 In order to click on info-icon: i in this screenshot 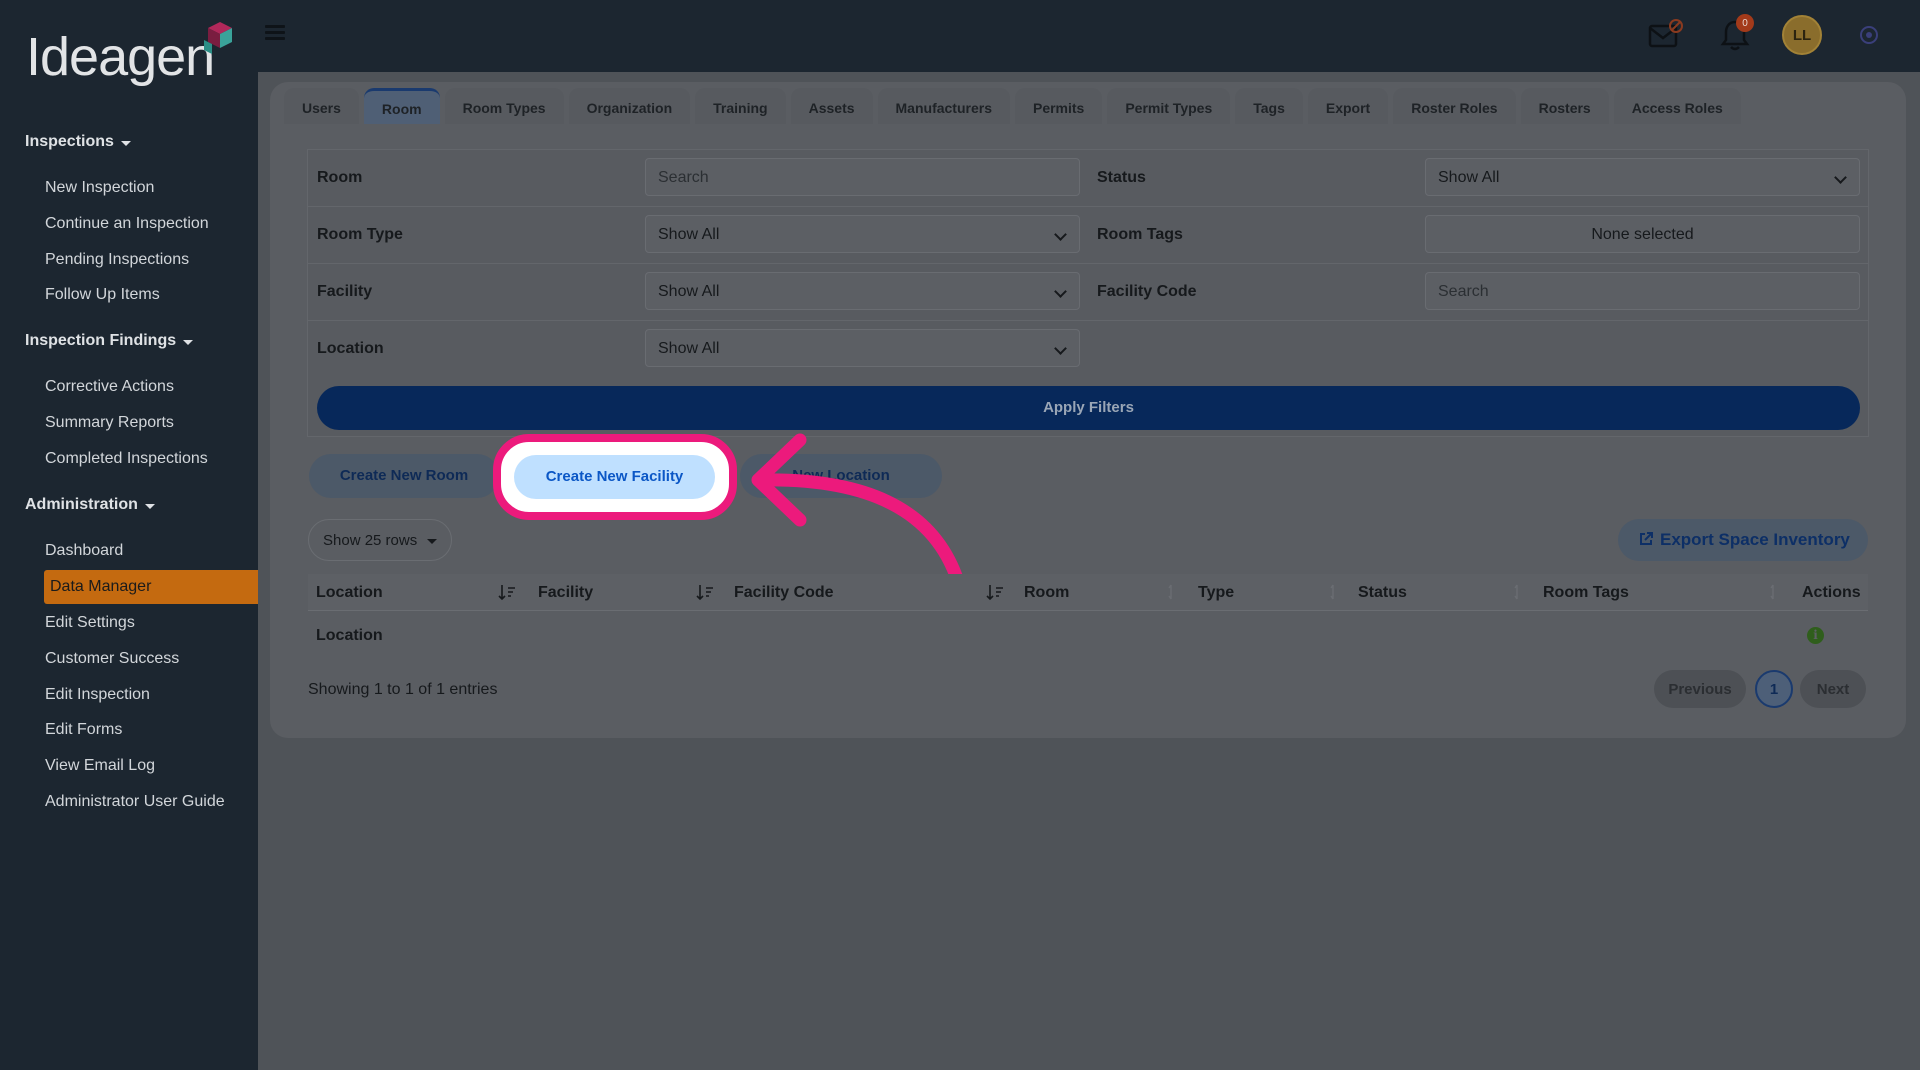, I will do `click(1815, 635)`.